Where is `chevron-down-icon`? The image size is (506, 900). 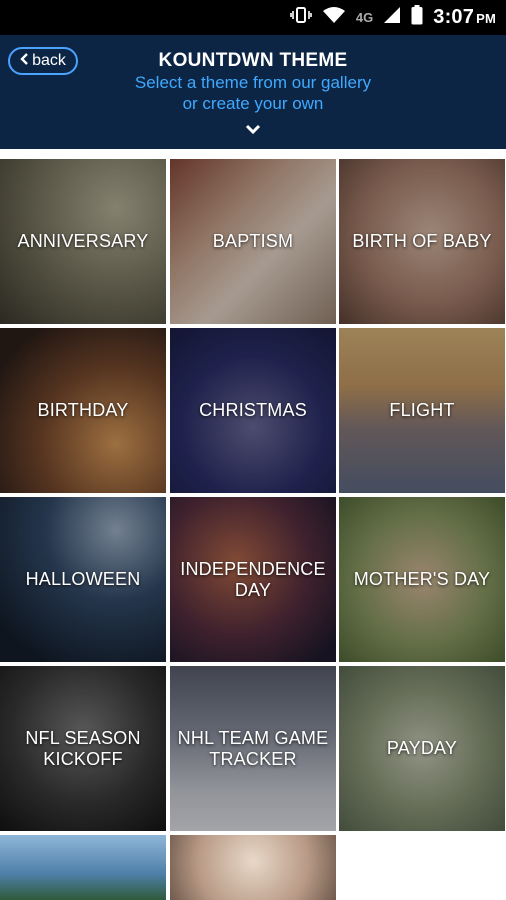
chevron-down-icon is located at coordinates (253, 129).